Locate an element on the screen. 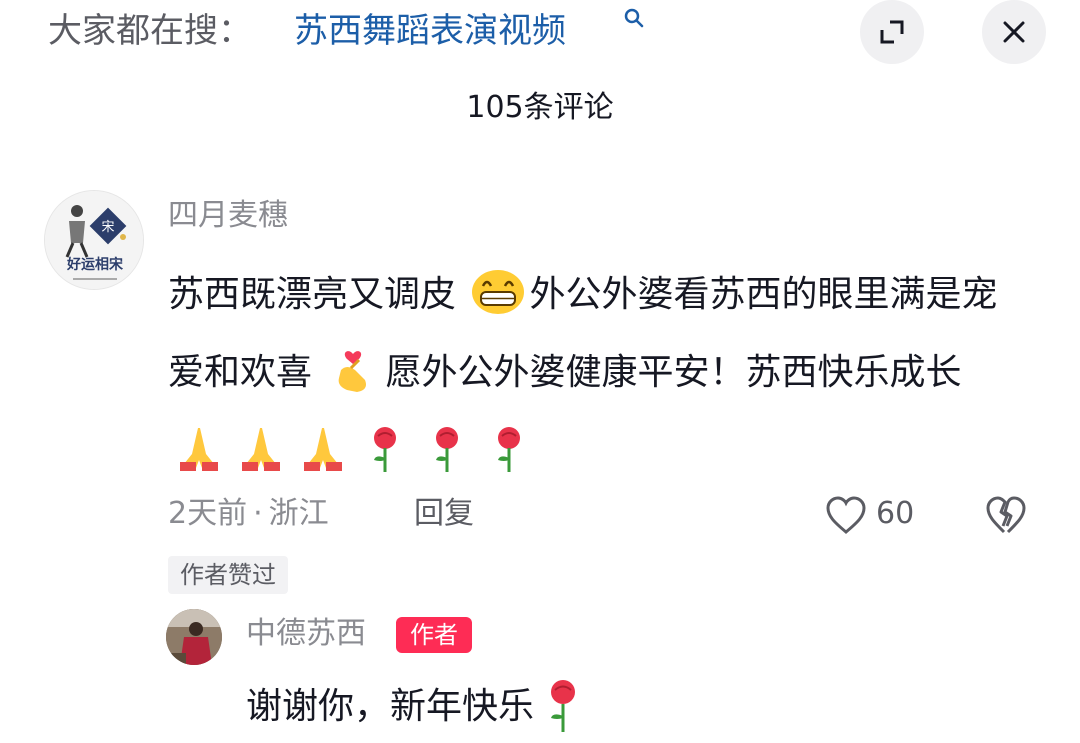 The image size is (1080, 743). close-button is located at coordinates (1014, 32).